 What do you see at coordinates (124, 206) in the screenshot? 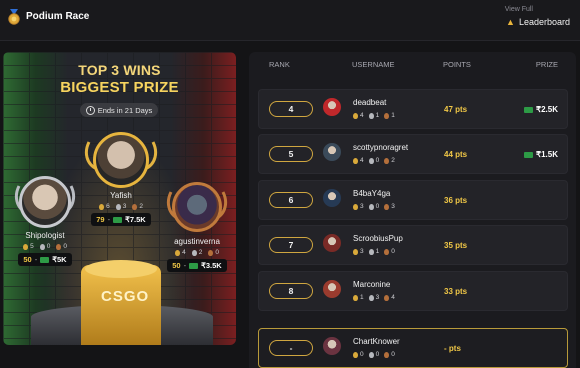
I see `silver-count: 3` at bounding box center [124, 206].